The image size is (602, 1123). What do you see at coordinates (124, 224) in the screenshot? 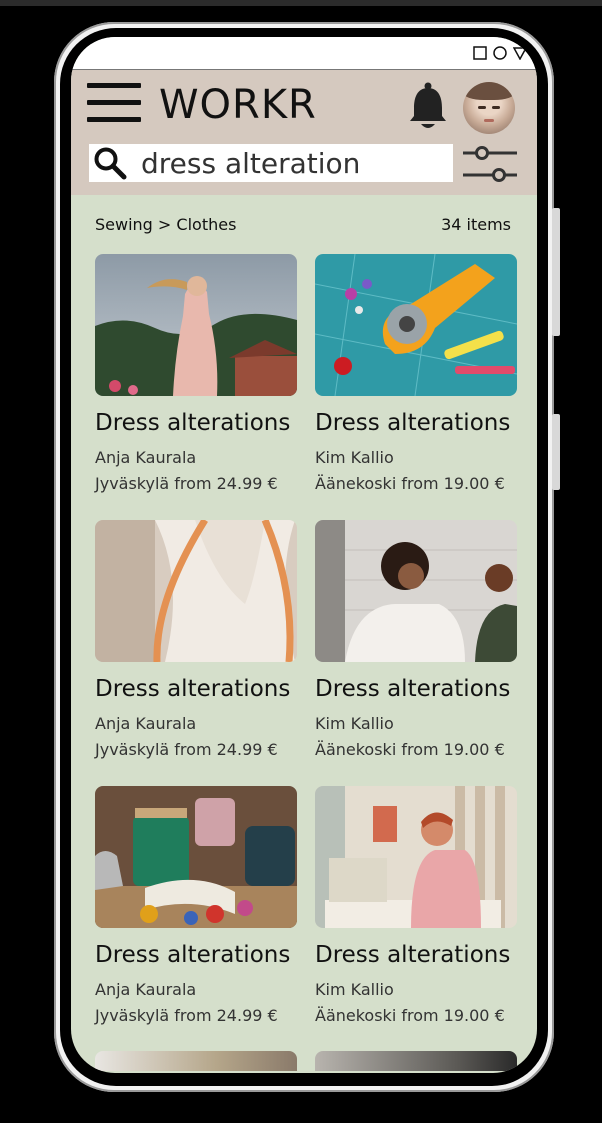
I see `breadcrumb-category: Sewing` at bounding box center [124, 224].